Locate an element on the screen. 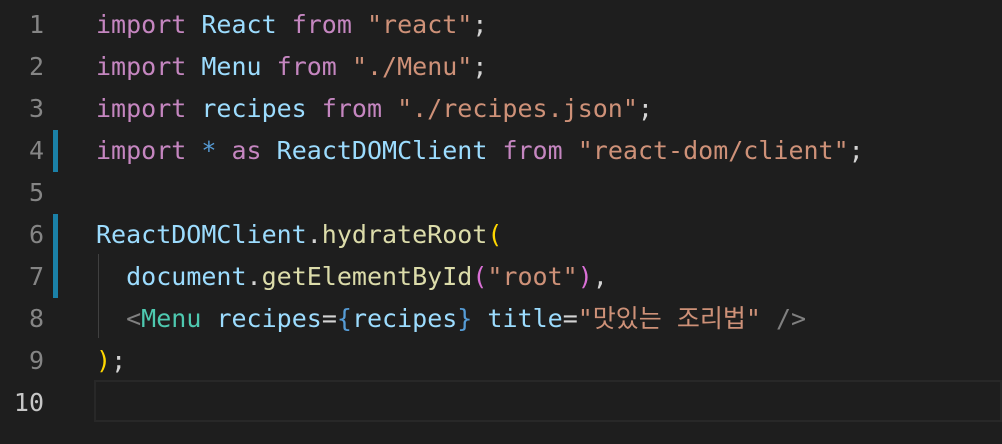 This screenshot has width=1002, height=444. code-text: import Menu from "./Menu"; is located at coordinates (291, 67).